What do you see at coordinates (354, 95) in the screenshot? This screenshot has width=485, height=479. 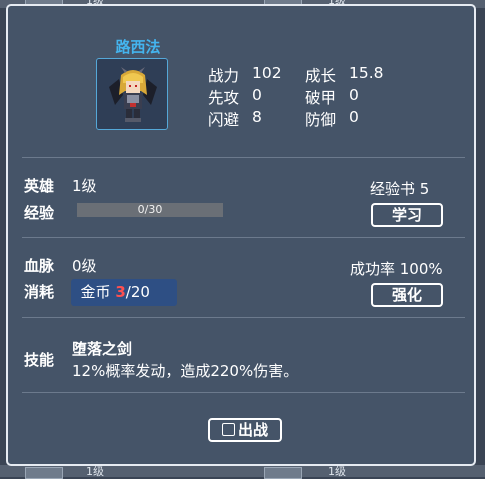 I see `stat-value-armor-break: 0` at bounding box center [354, 95].